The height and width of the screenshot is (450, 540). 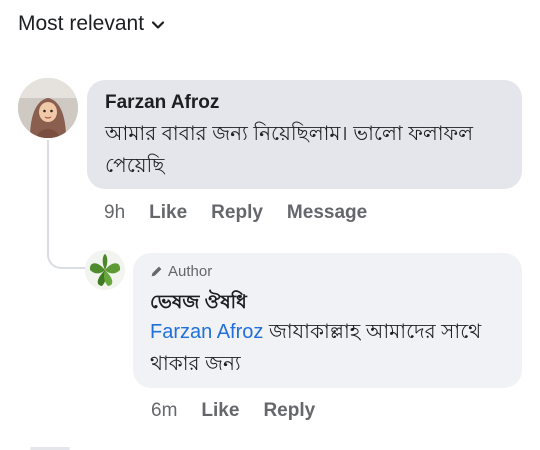 What do you see at coordinates (158, 25) in the screenshot?
I see `chevron-down-icon` at bounding box center [158, 25].